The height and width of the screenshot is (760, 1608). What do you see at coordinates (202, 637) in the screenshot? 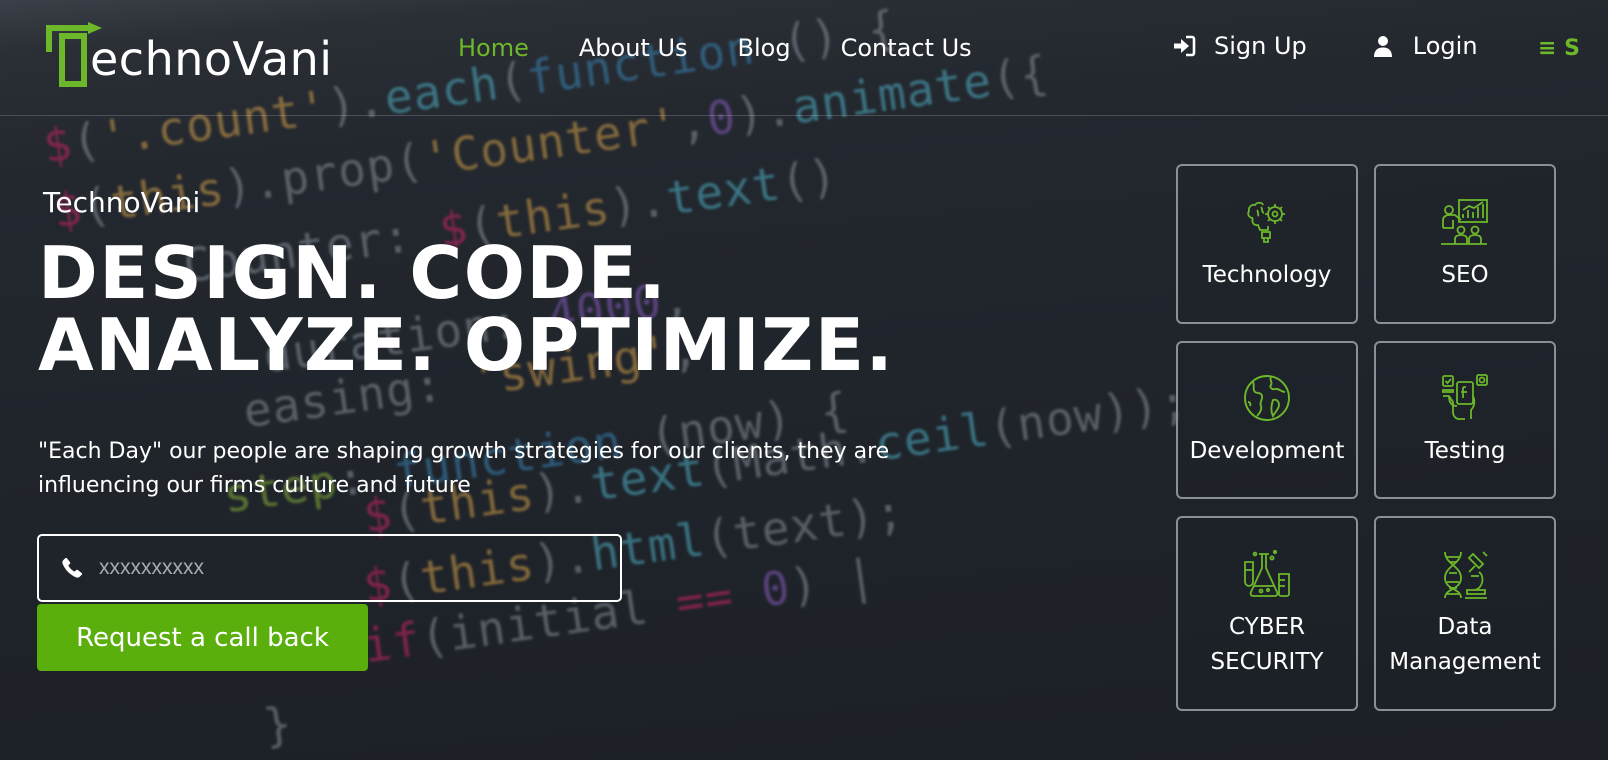
I see `request-callback-button: Request a call back` at bounding box center [202, 637].